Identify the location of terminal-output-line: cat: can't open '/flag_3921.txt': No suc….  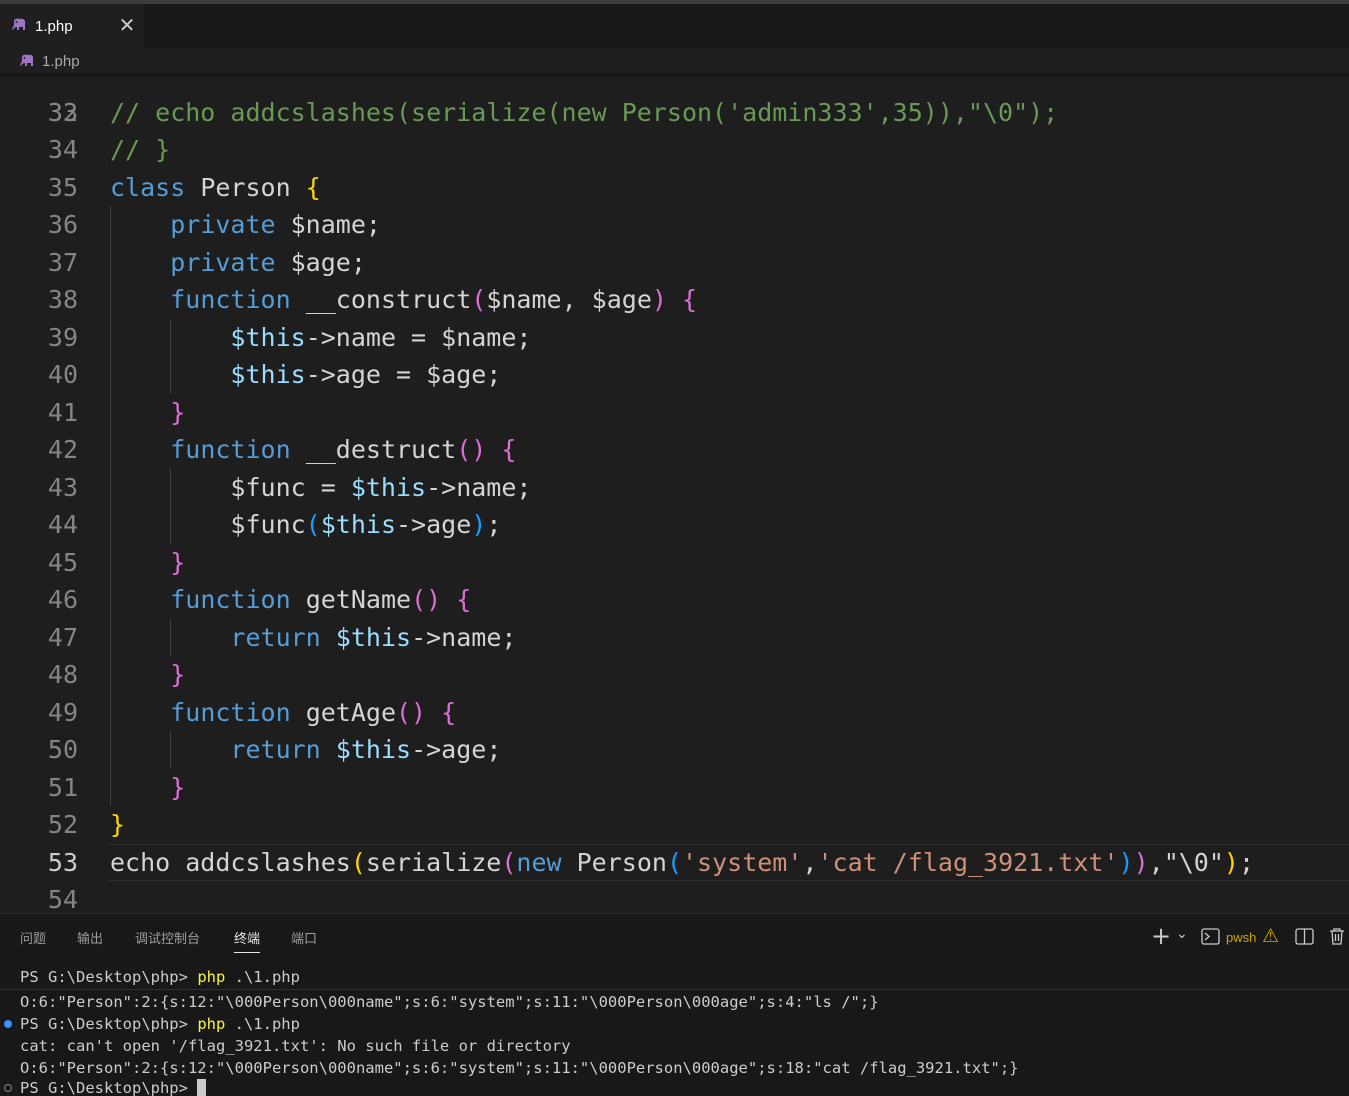
(295, 1046).